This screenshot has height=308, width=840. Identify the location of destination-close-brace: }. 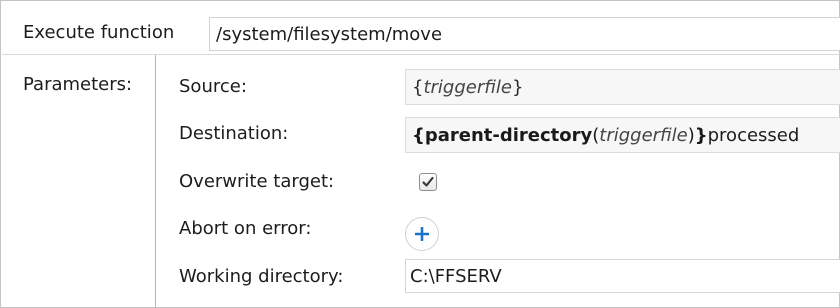
(701, 135).